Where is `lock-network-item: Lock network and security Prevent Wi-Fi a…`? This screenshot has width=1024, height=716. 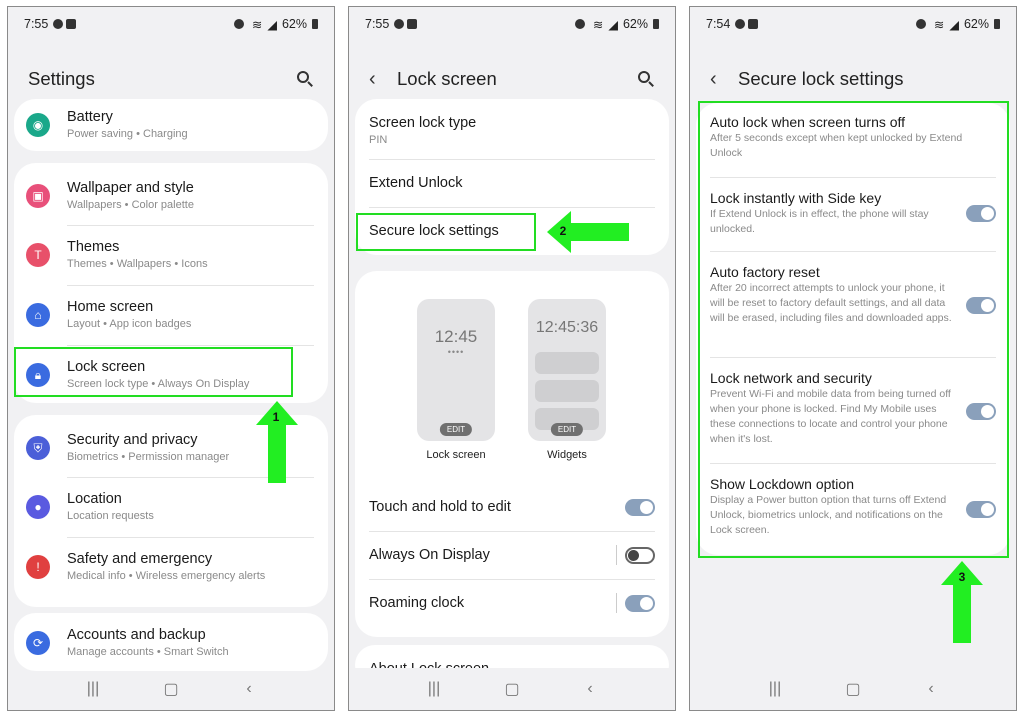 lock-network-item: Lock network and security Prevent Wi-Fi a… is located at coordinates (853, 412).